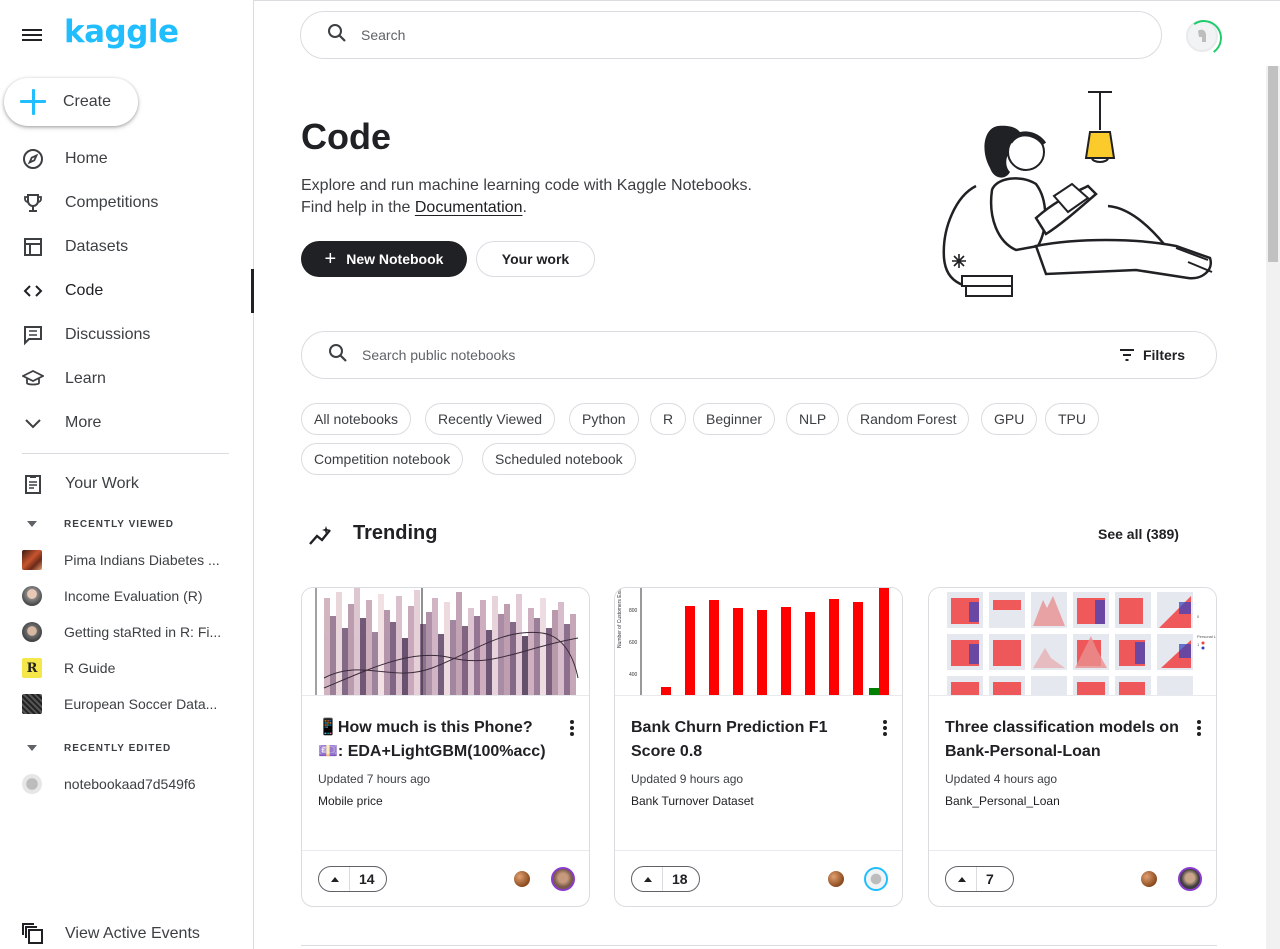  Describe the element at coordinates (320, 535) in the screenshot. I see `trending-icon` at that location.